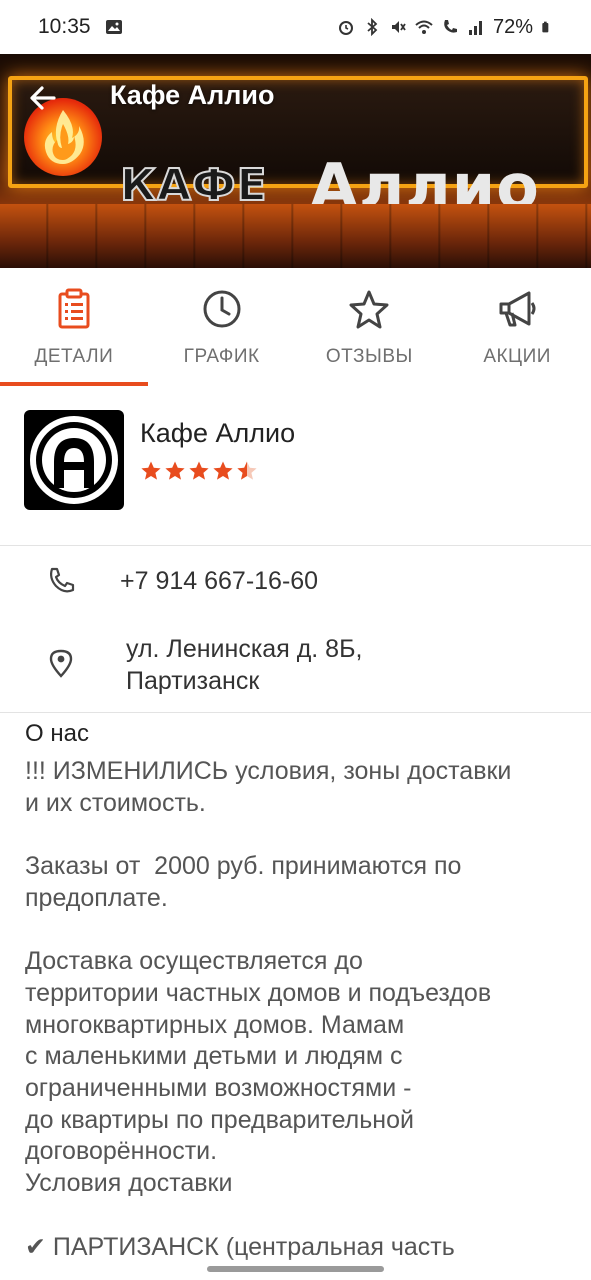  What do you see at coordinates (219, 581) in the screenshot?
I see `phone-number: +7 914 667-16-60` at bounding box center [219, 581].